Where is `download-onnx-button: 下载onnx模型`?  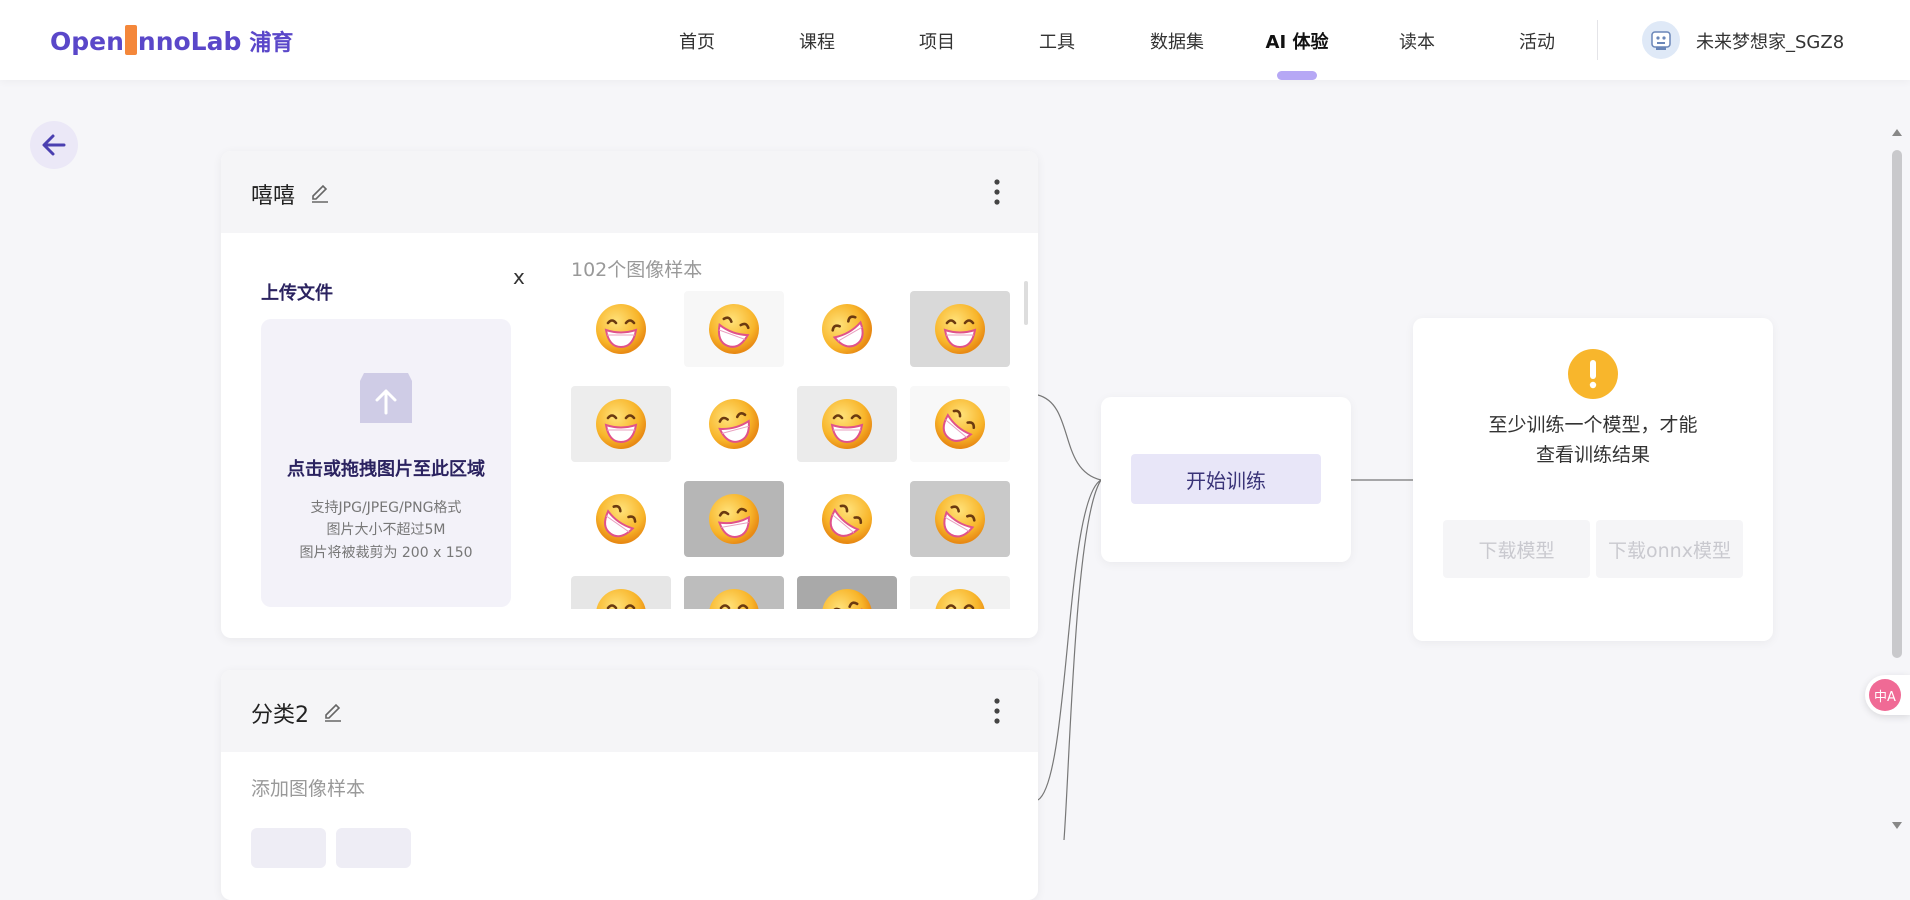
download-onnx-button: 下载onnx模型 is located at coordinates (1669, 549).